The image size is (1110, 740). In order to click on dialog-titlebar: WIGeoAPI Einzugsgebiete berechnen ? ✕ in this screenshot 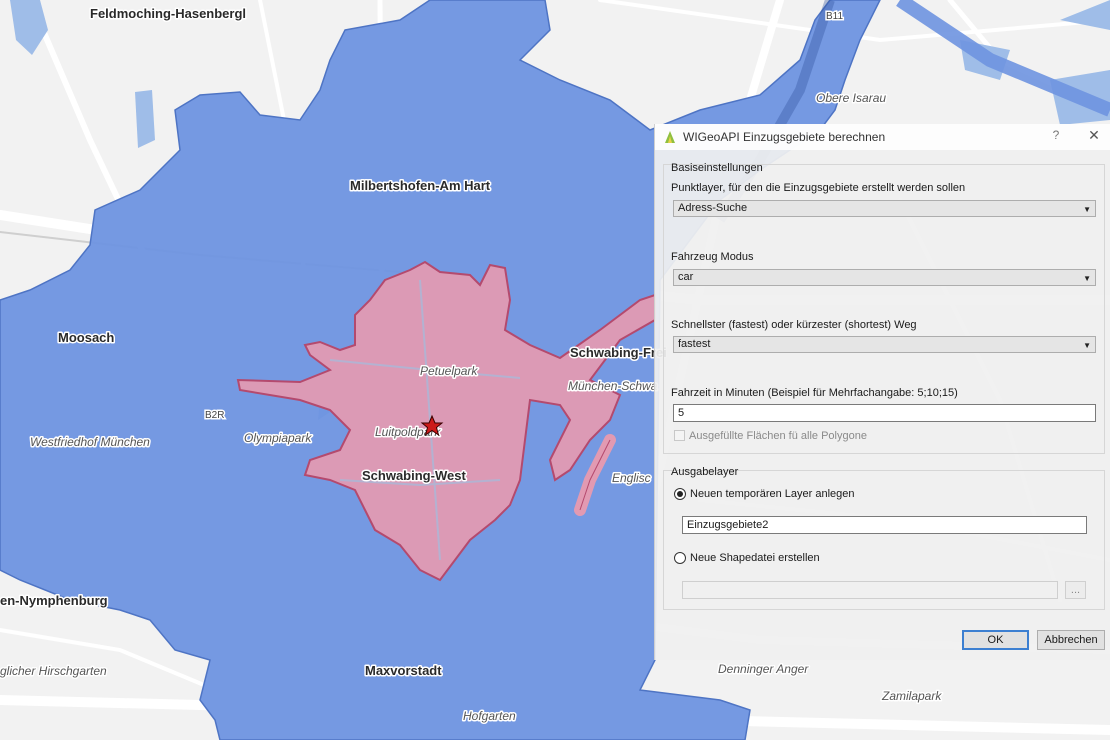, I will do `click(882, 137)`.